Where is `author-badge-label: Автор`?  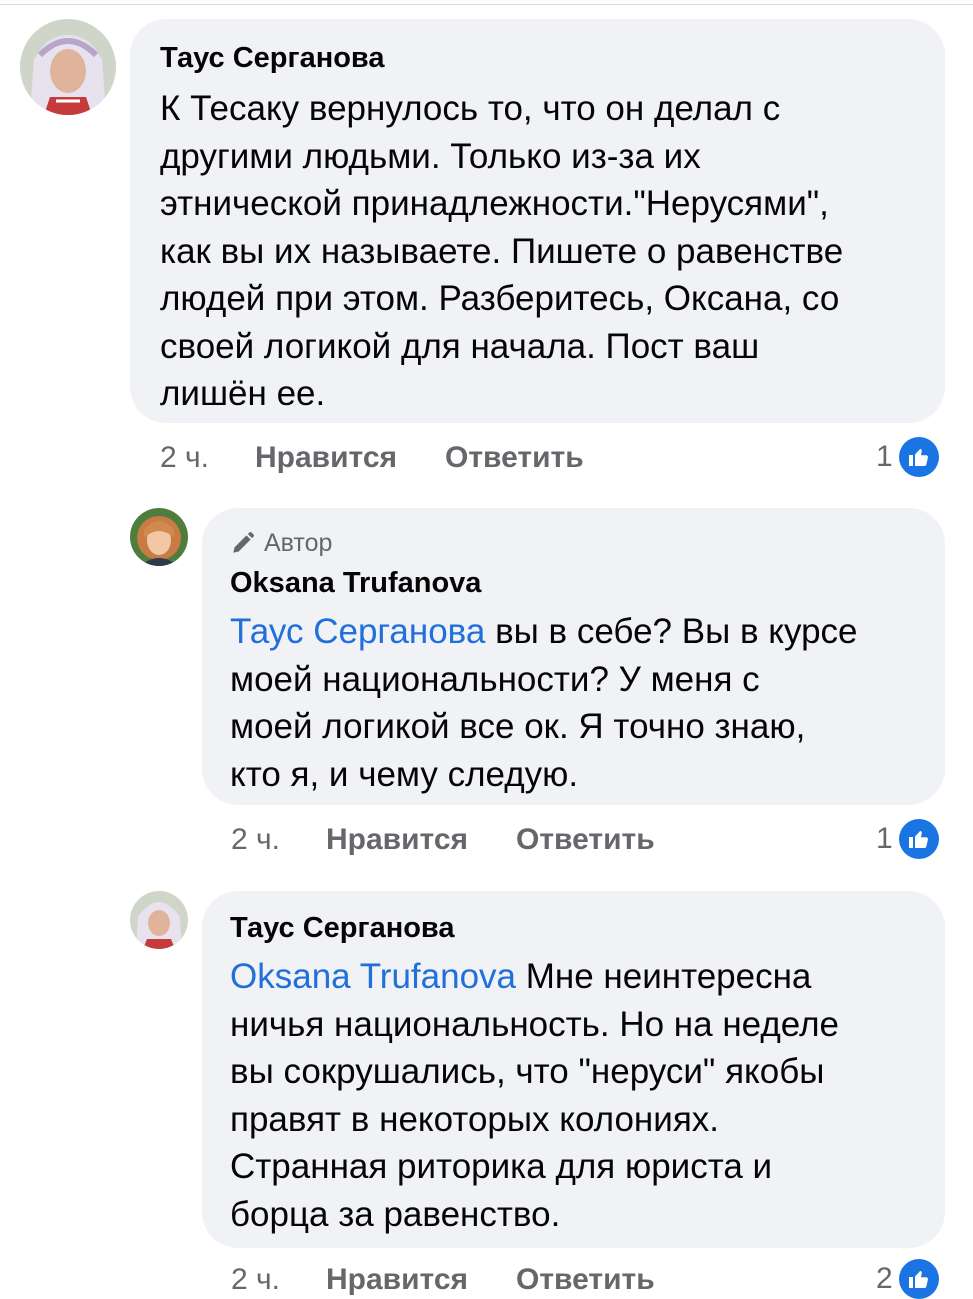 author-badge-label: Автор is located at coordinates (298, 543).